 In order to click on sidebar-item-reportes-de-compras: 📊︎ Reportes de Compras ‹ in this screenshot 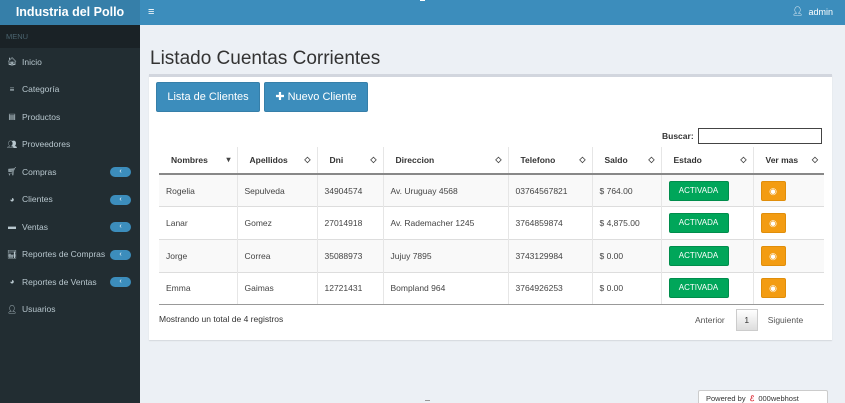, I will do `click(70, 255)`.